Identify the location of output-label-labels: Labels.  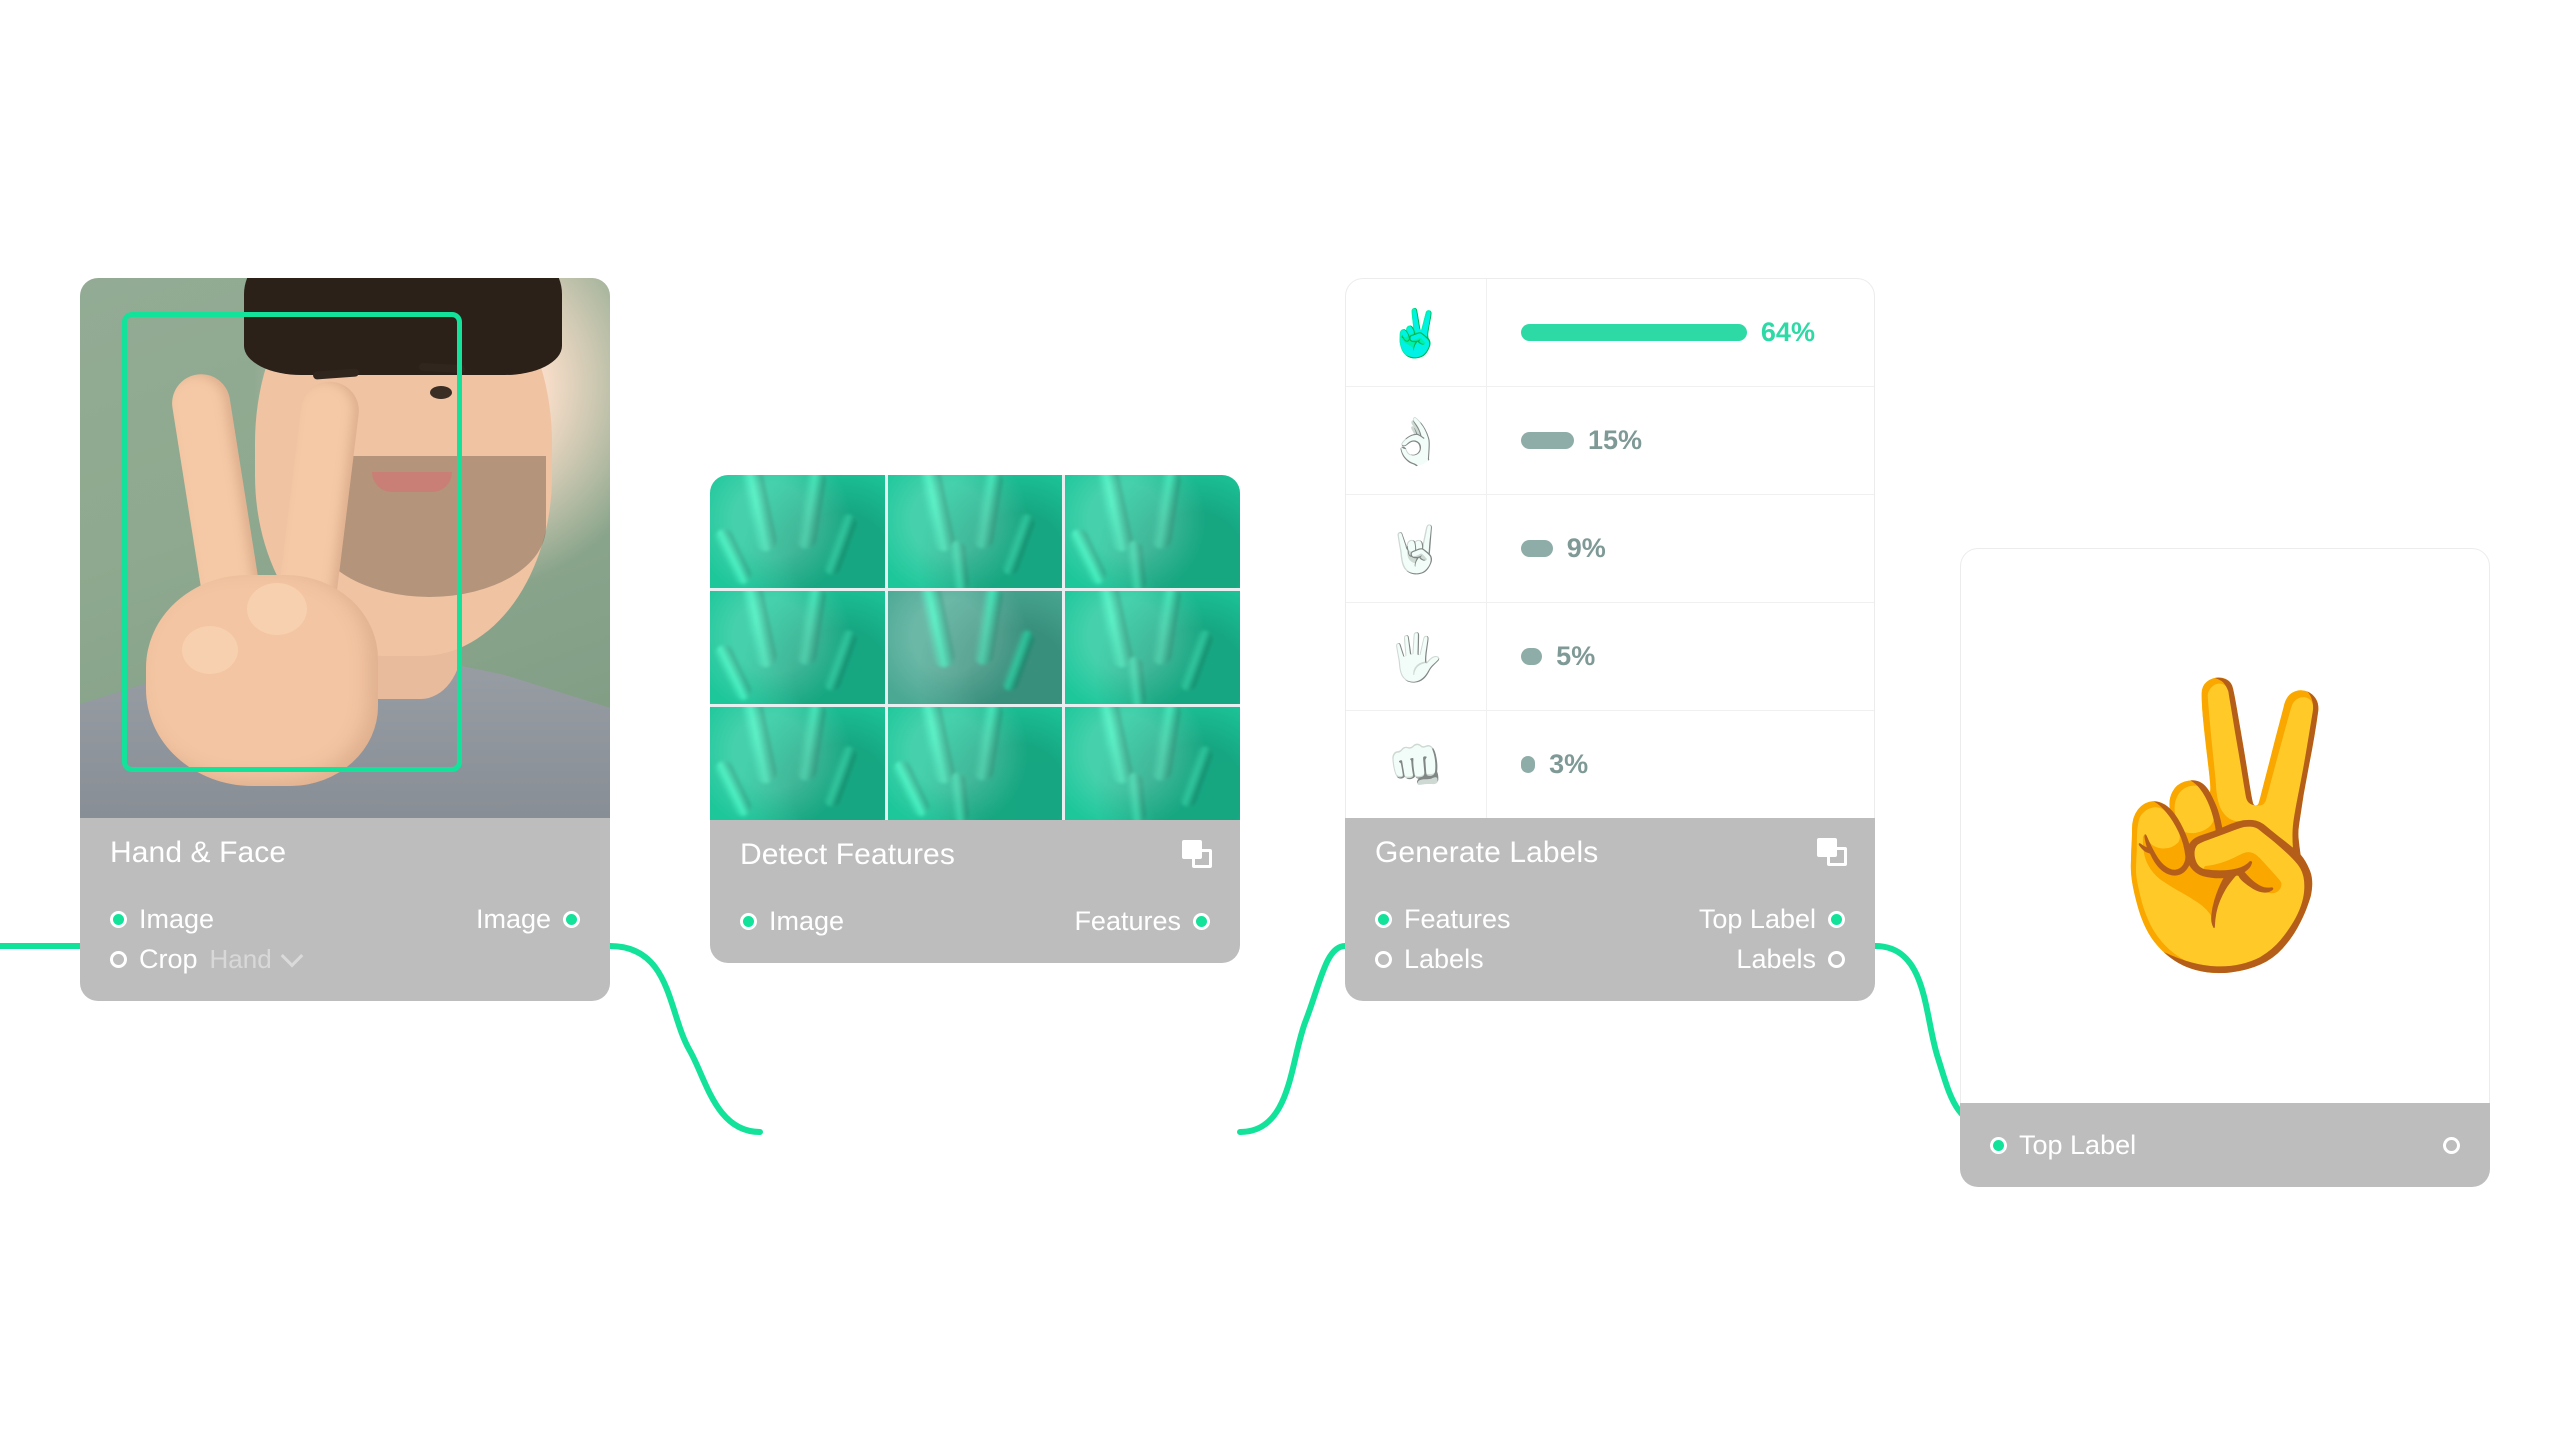
(1776, 958).